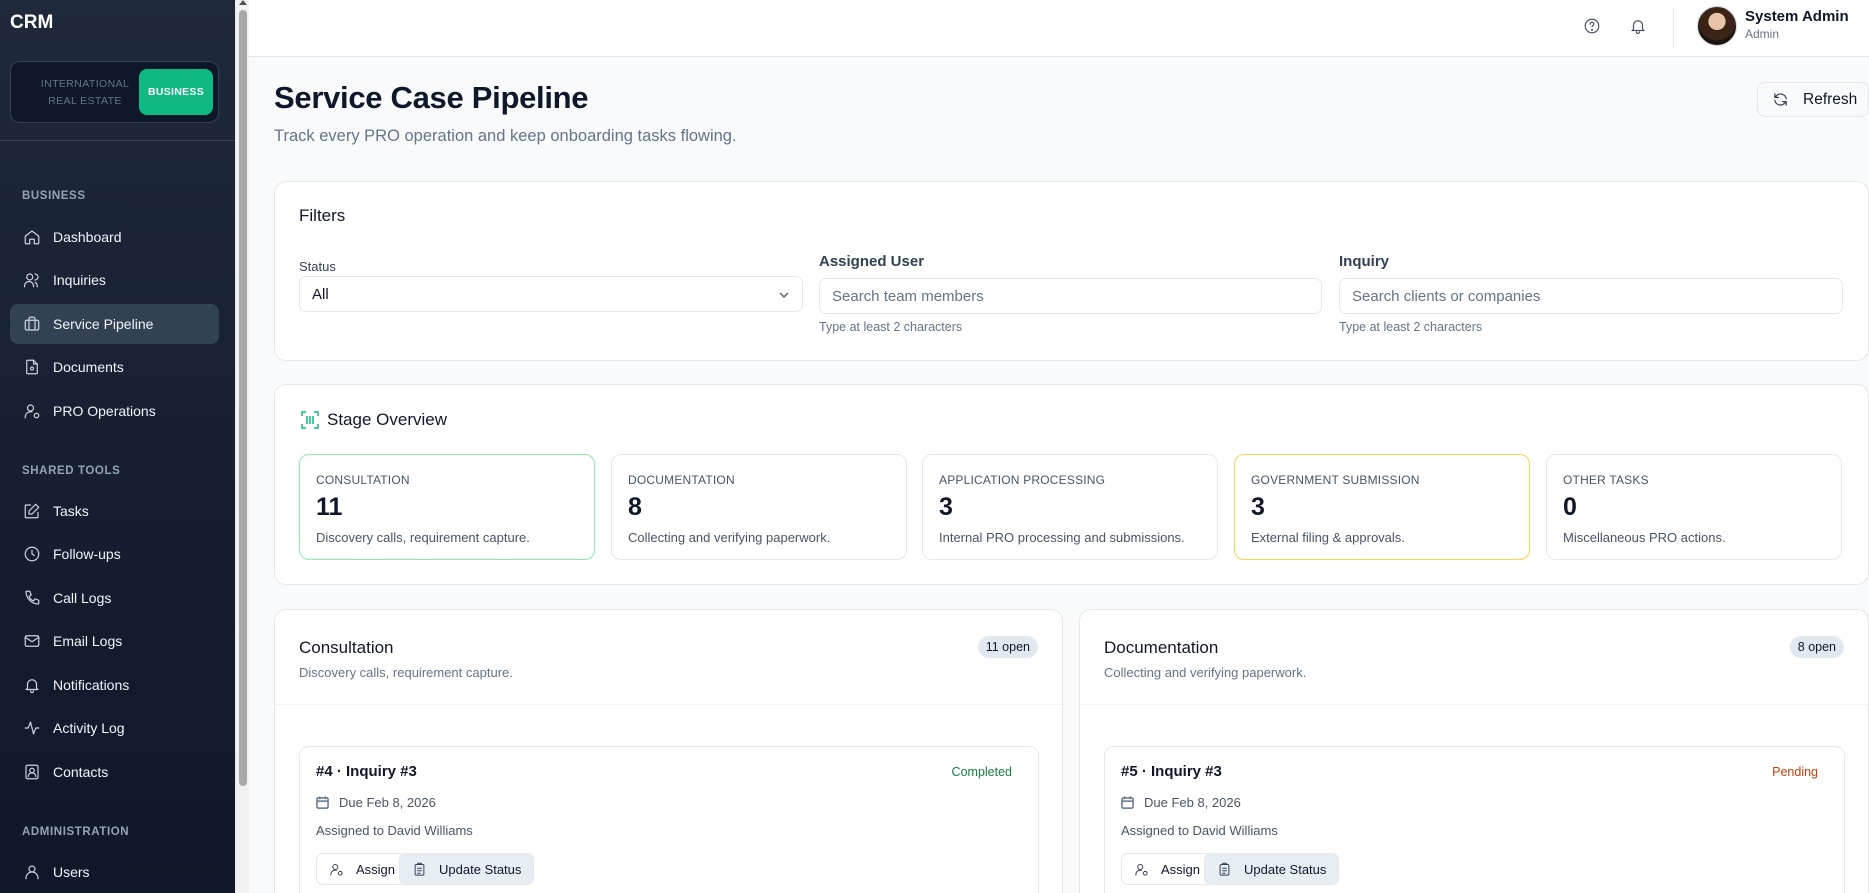  I want to click on sidebar-item-call-logs: Call Logs, so click(114, 598).